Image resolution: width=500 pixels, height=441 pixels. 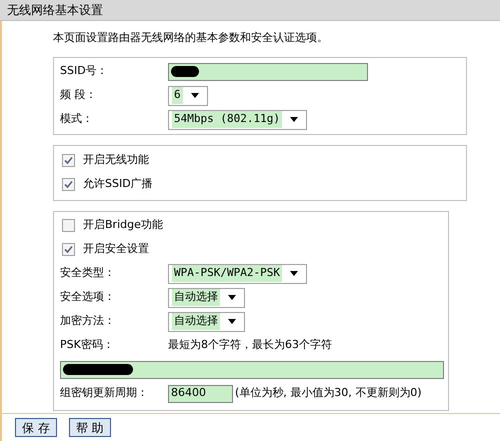 What do you see at coordinates (328, 393) in the screenshot?
I see `hint-text: (单位为秒, 最小值为30, 不更新则为0)` at bounding box center [328, 393].